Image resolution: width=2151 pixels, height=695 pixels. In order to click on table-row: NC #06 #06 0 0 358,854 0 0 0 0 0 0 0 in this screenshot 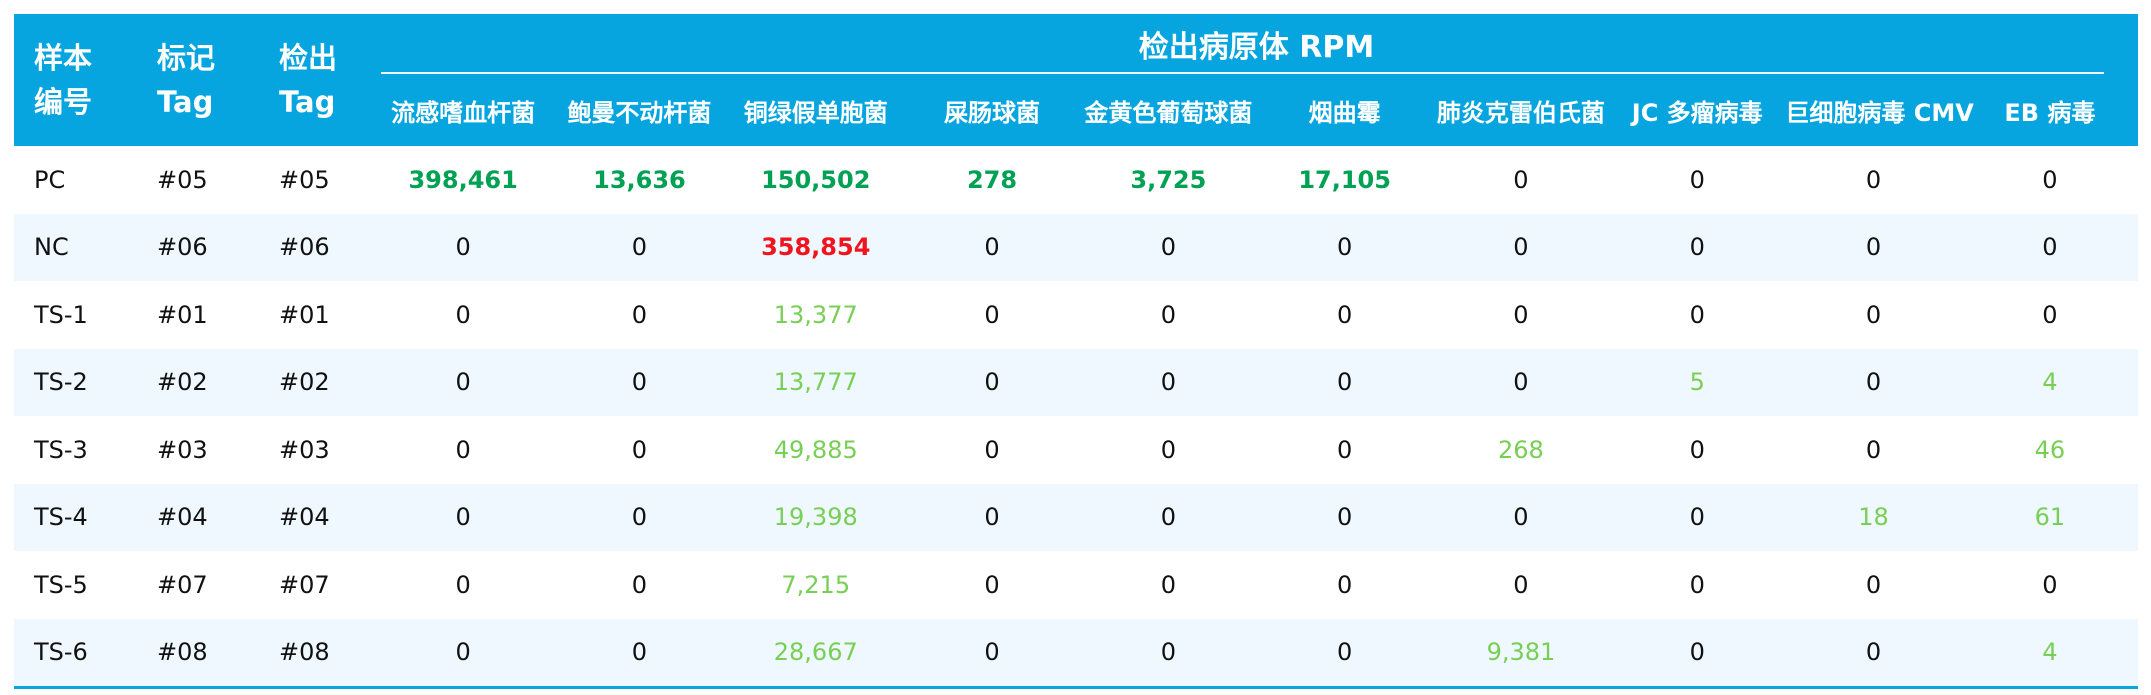, I will do `click(1076, 247)`.